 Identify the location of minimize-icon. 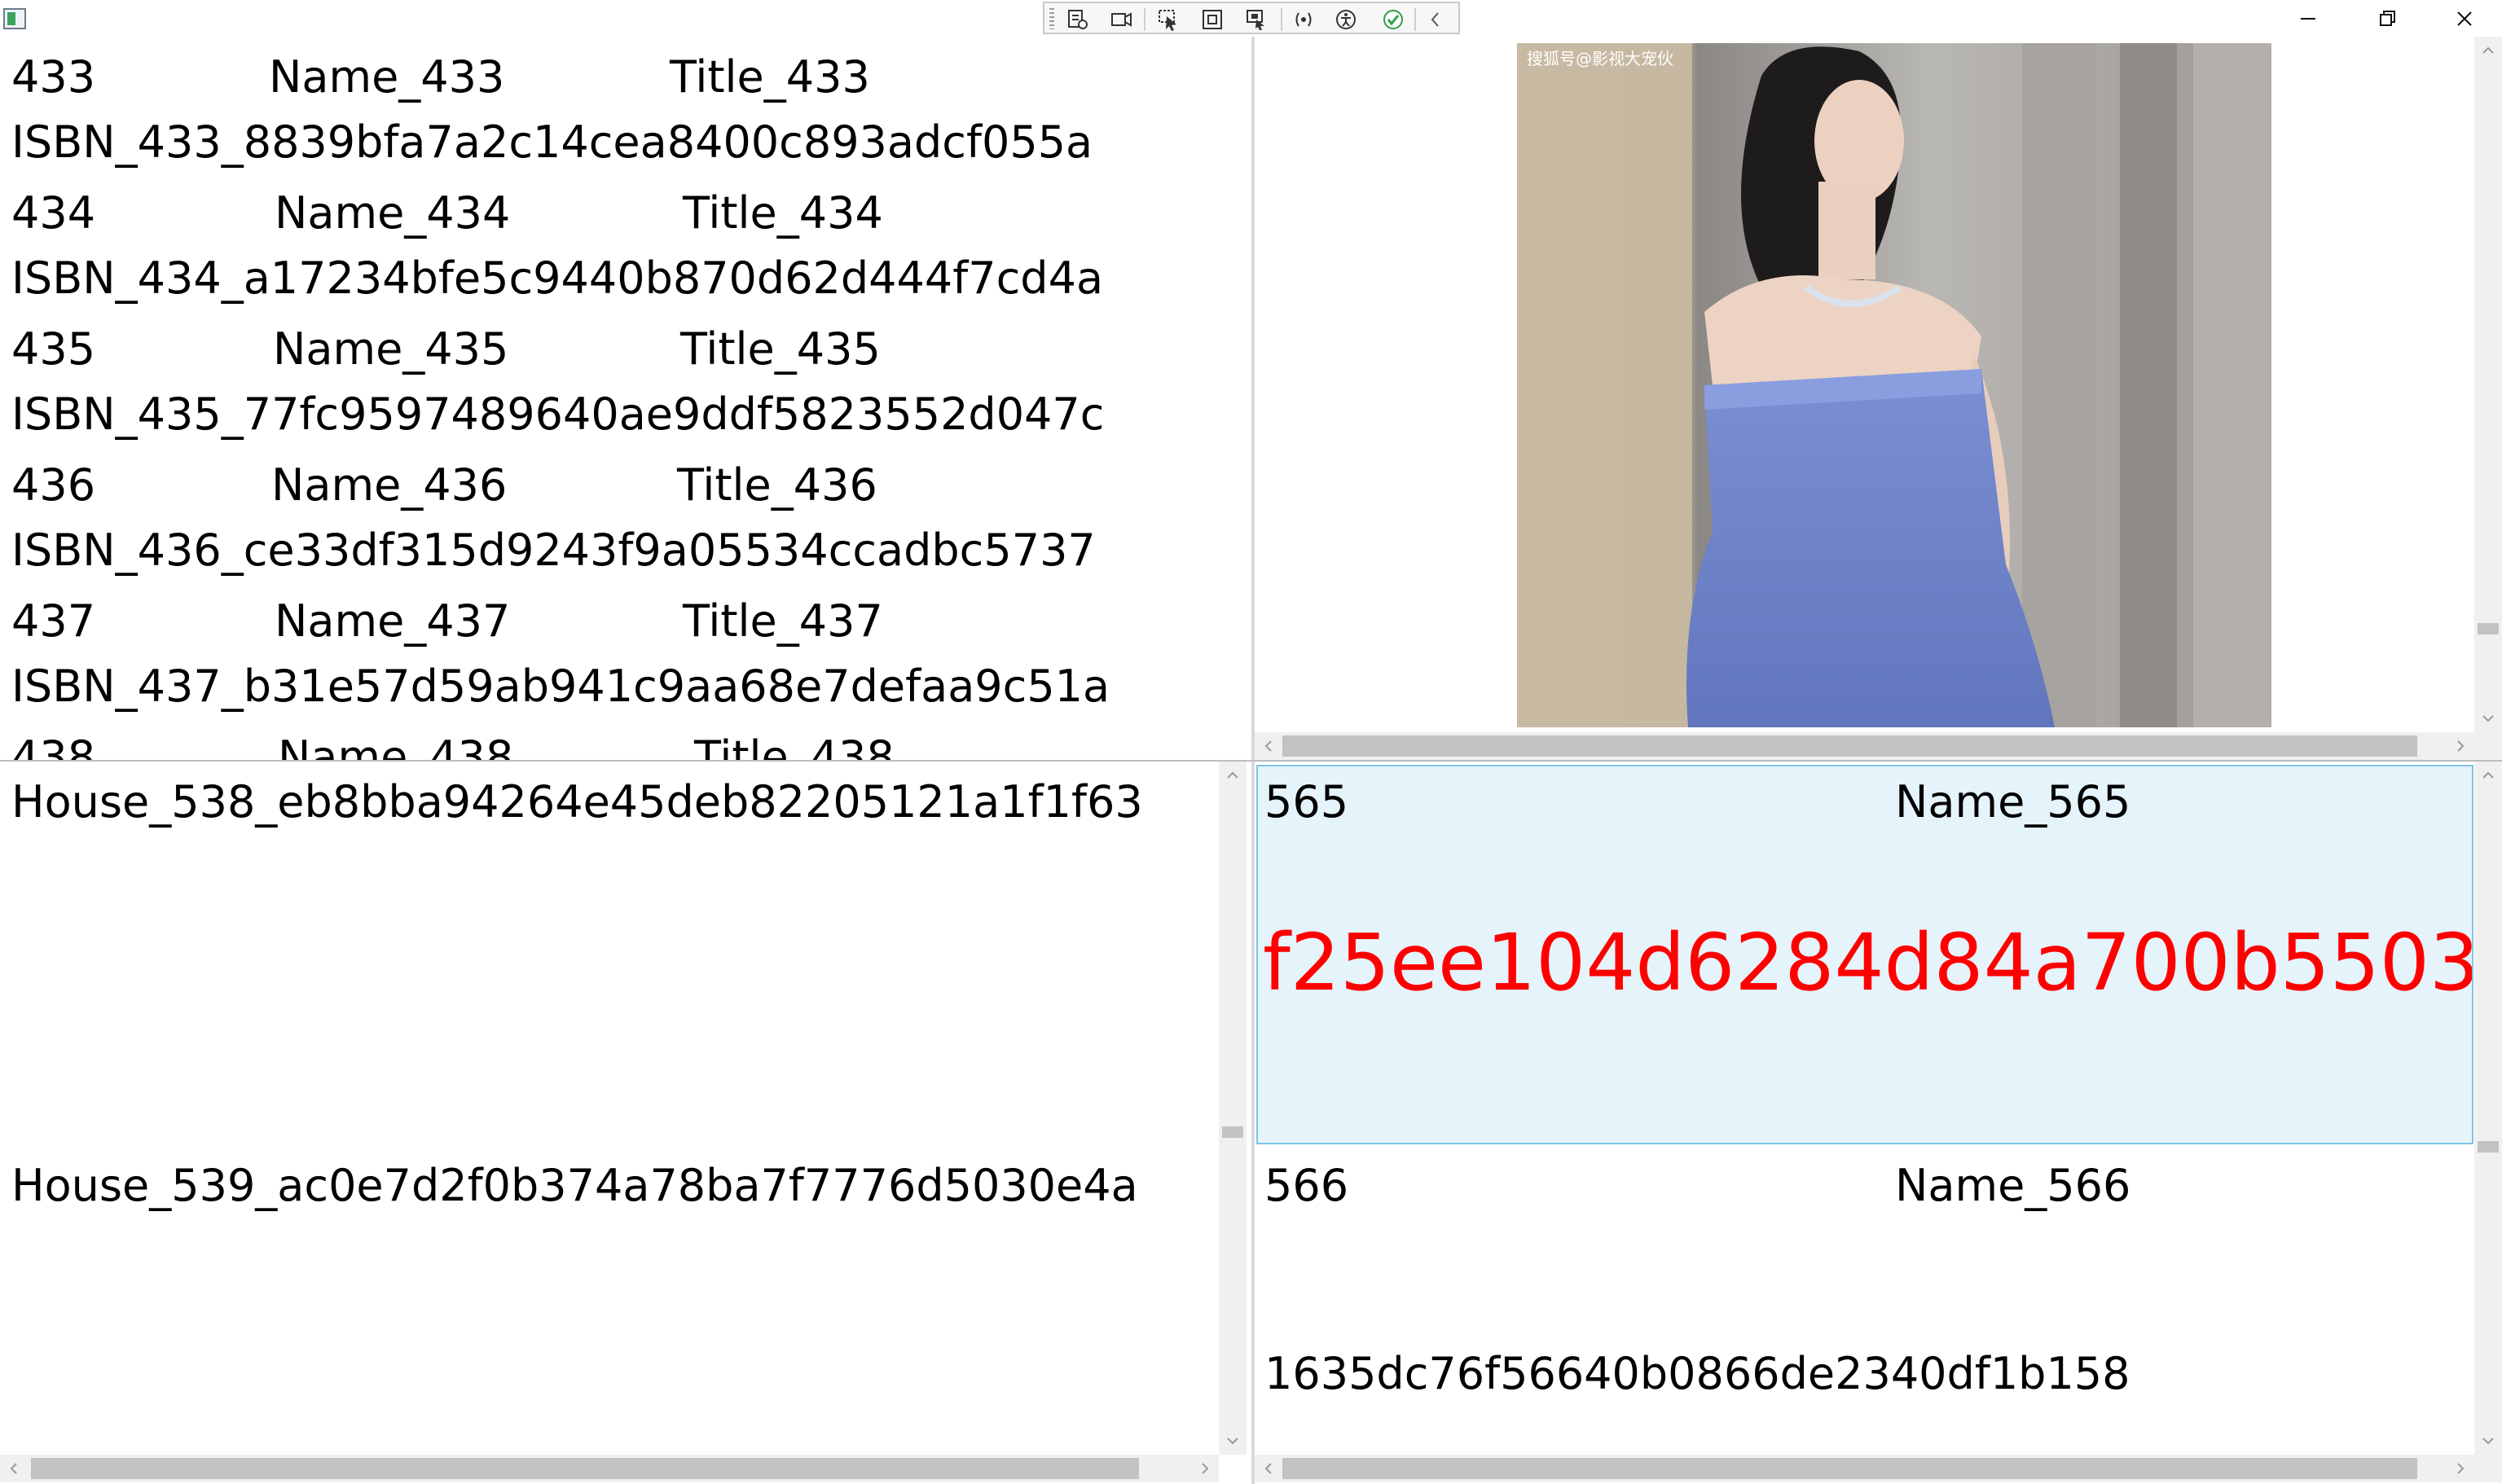
(2308, 19).